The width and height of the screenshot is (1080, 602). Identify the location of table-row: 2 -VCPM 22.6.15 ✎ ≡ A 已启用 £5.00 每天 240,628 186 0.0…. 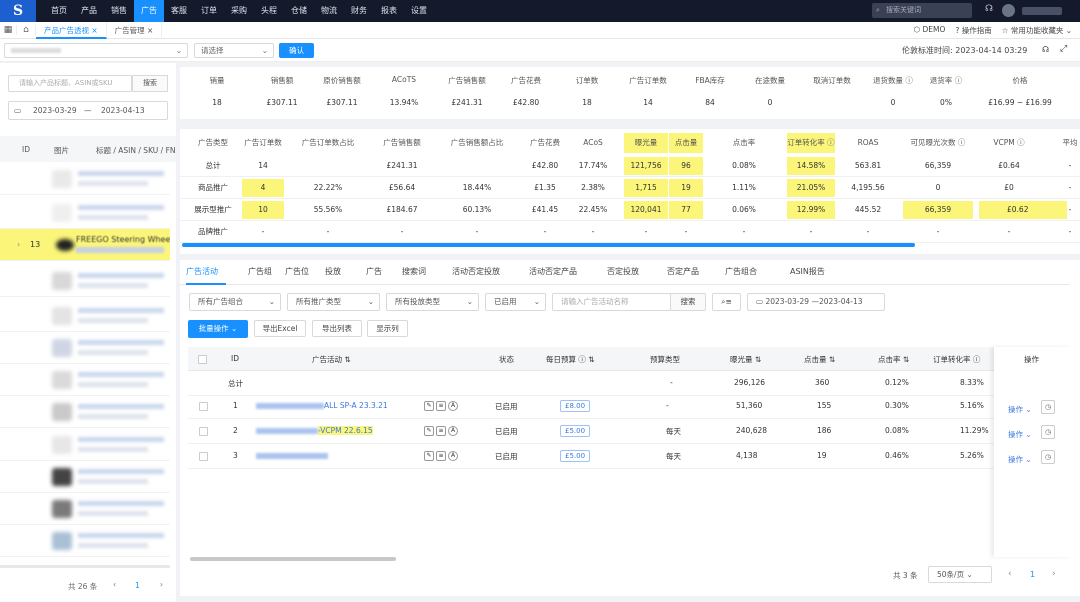
(591, 431).